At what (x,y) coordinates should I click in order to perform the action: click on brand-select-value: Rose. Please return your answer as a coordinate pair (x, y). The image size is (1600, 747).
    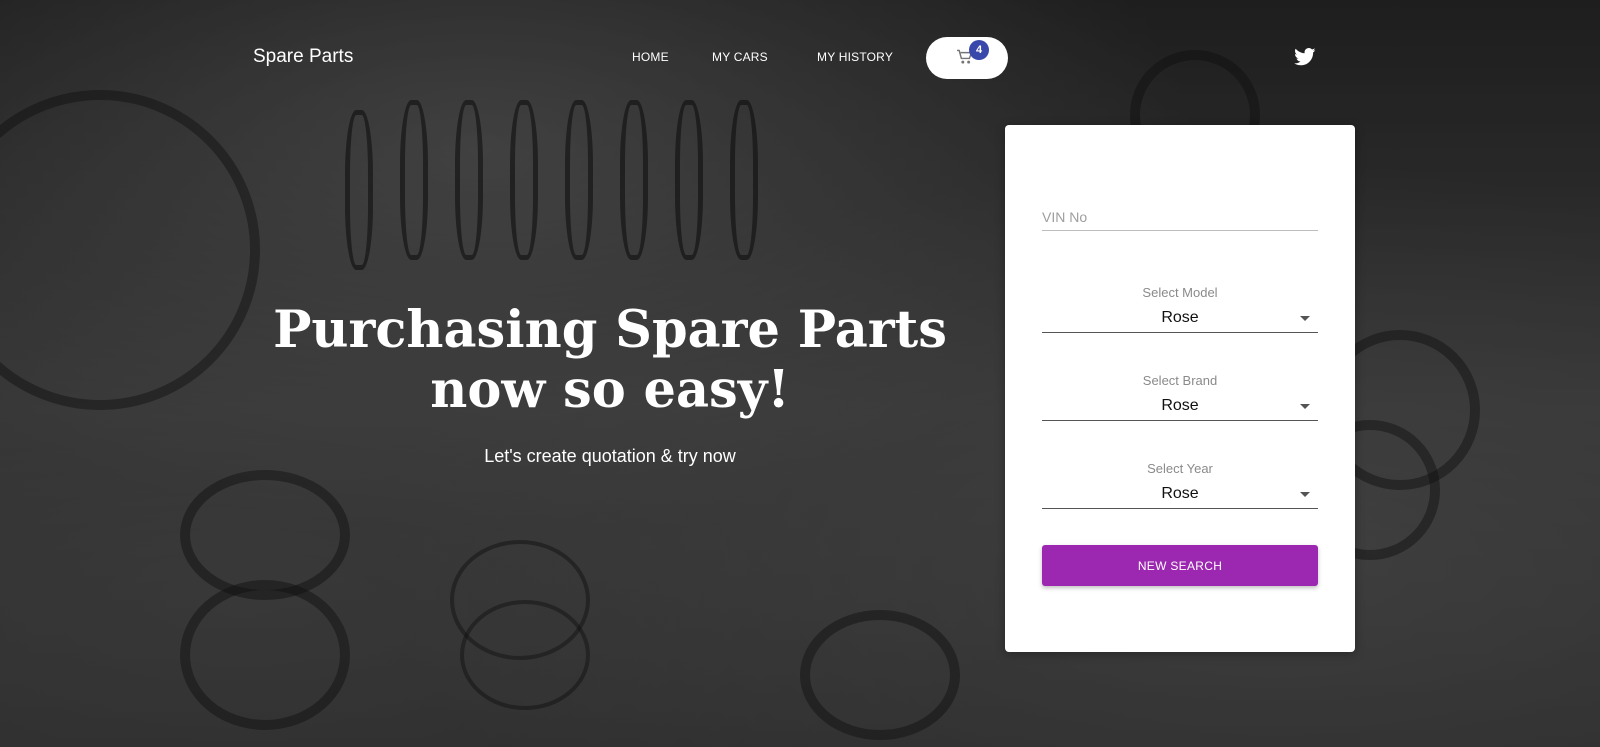
    Looking at the image, I should click on (1180, 405).